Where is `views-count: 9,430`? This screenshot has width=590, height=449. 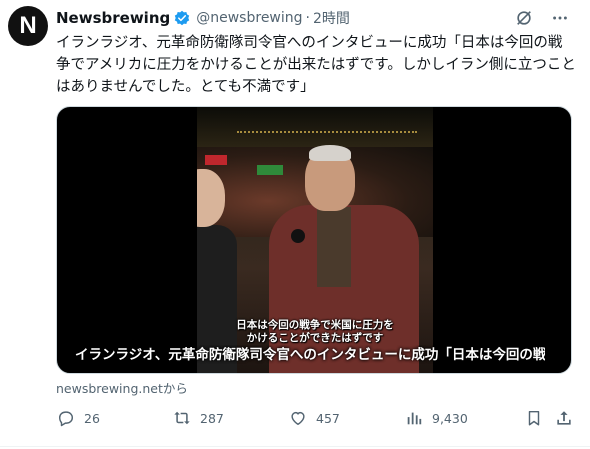 views-count: 9,430 is located at coordinates (450, 418).